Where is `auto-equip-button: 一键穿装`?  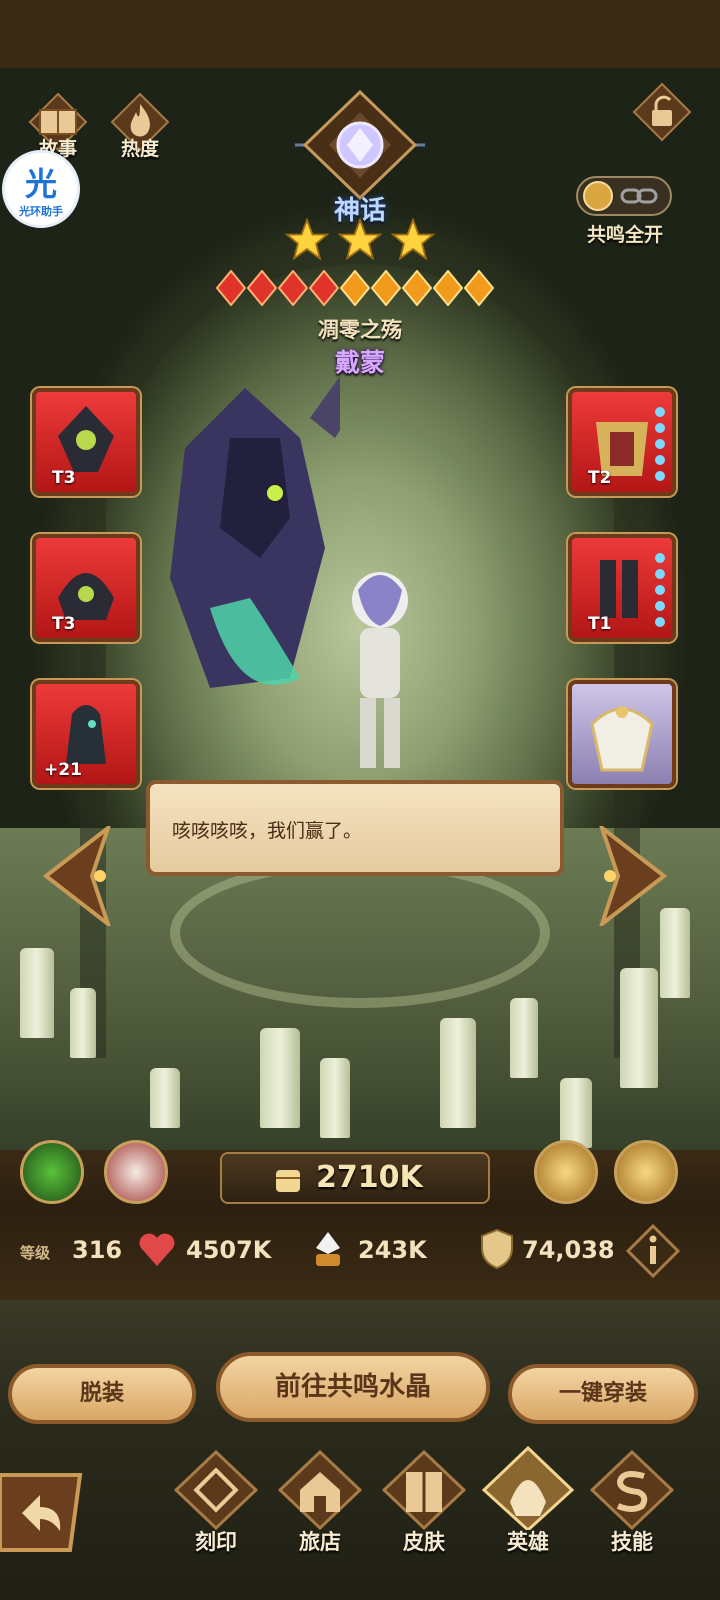 auto-equip-button: 一键穿装 is located at coordinates (603, 1394).